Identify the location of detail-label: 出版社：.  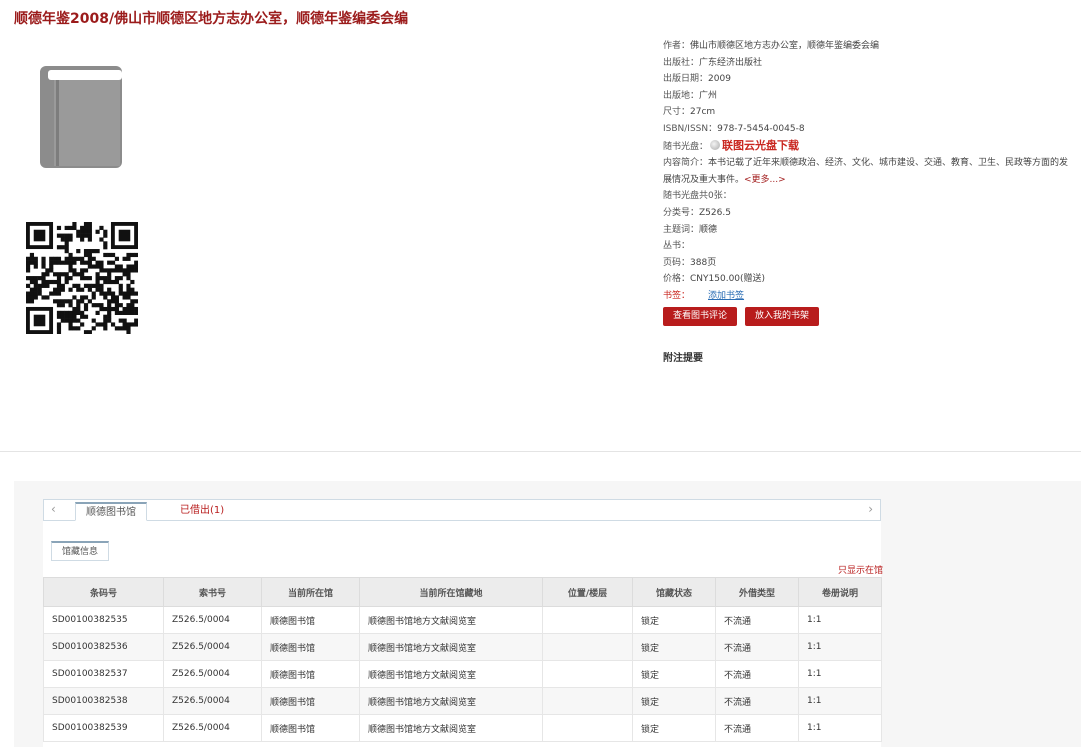
(681, 62).